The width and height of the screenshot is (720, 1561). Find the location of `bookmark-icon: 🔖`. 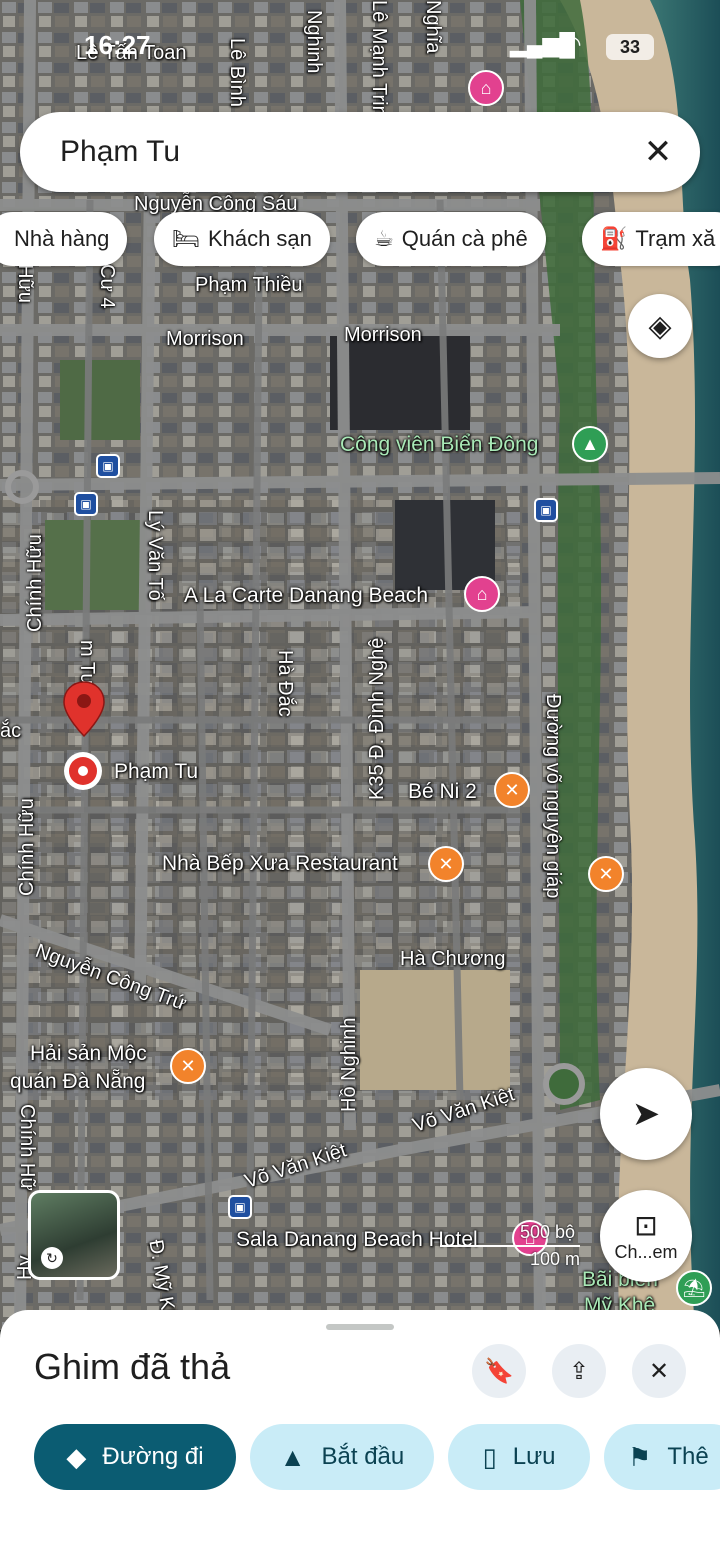

bookmark-icon: 🔖 is located at coordinates (499, 1371).